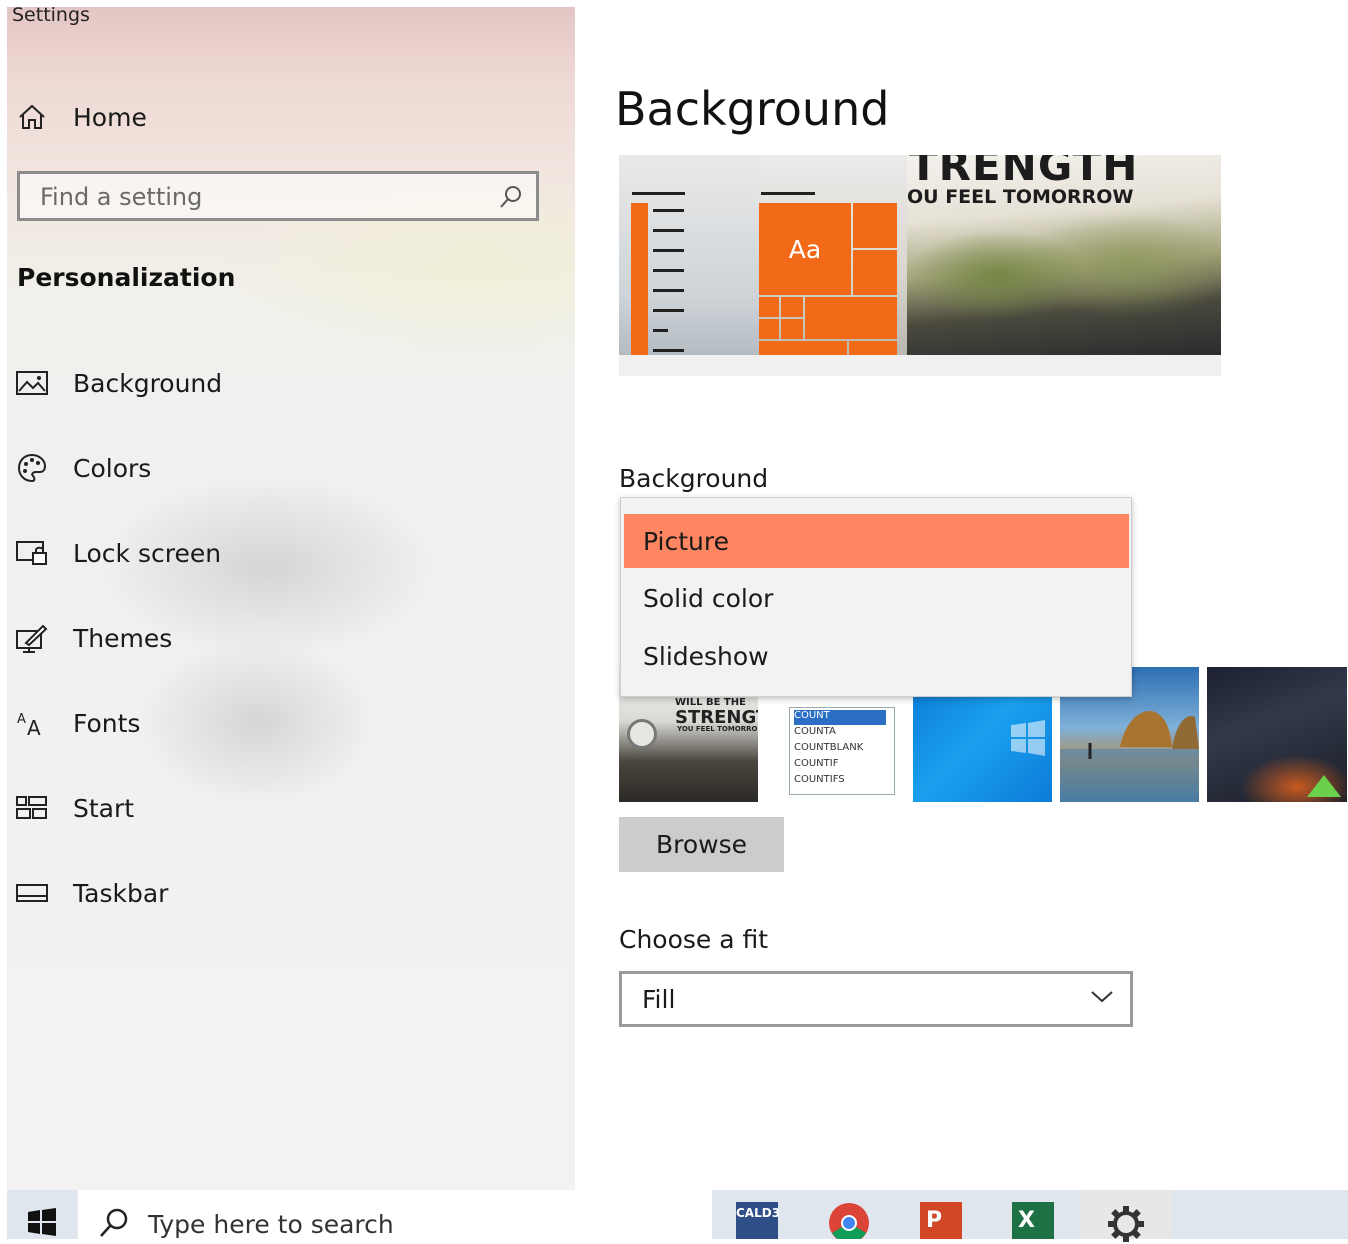  I want to click on cald3-icon: CALD3, so click(758, 1220).